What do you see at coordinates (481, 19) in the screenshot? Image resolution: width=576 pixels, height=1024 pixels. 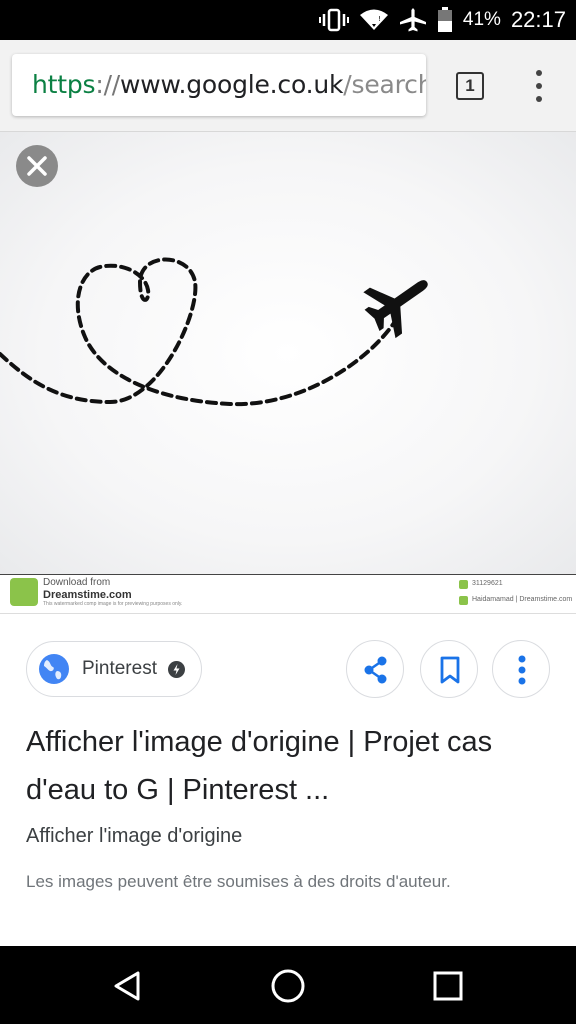 I see `battery-percent: 41%` at bounding box center [481, 19].